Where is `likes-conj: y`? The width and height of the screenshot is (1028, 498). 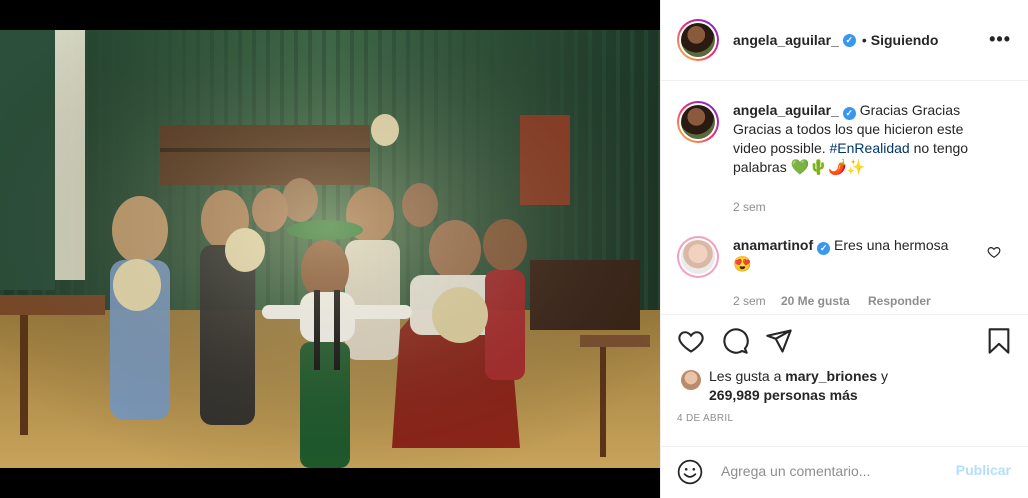
likes-conj: y is located at coordinates (884, 376).